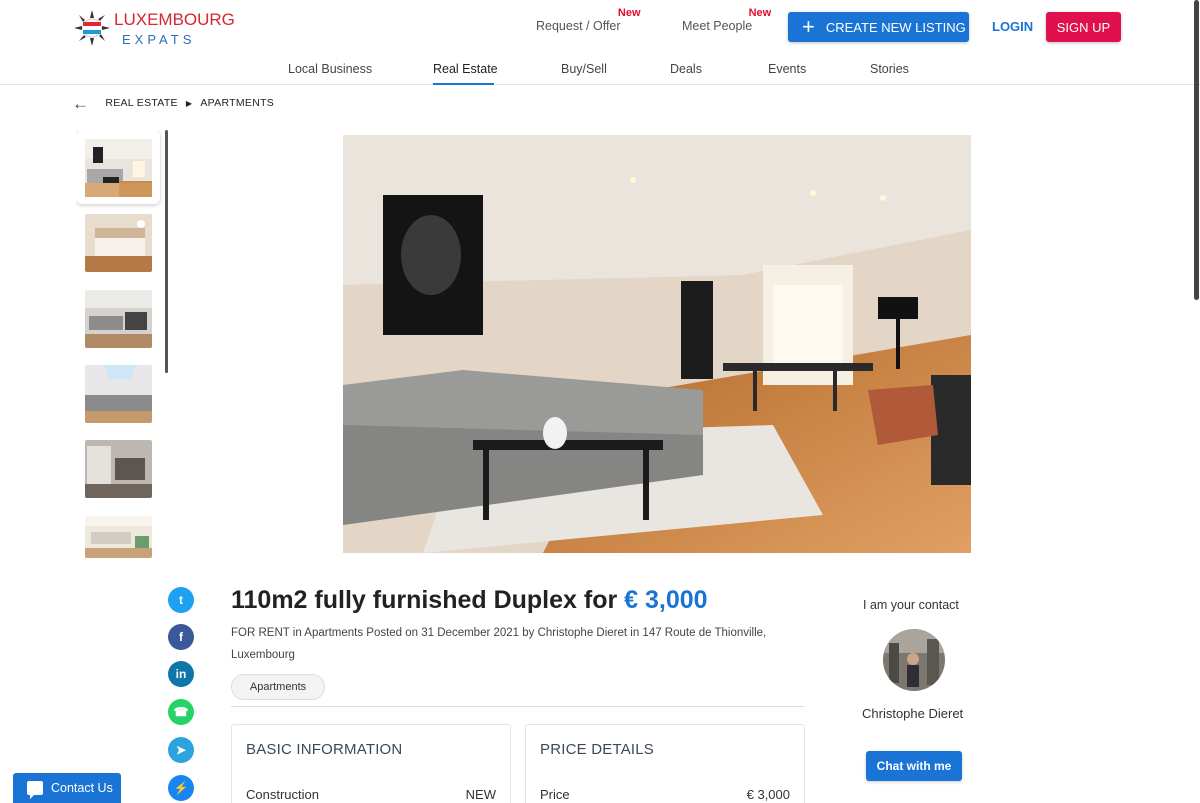 This screenshot has width=1200, height=803. Describe the element at coordinates (80, 103) in the screenshot. I see `back-arrow-icon: ←` at that location.